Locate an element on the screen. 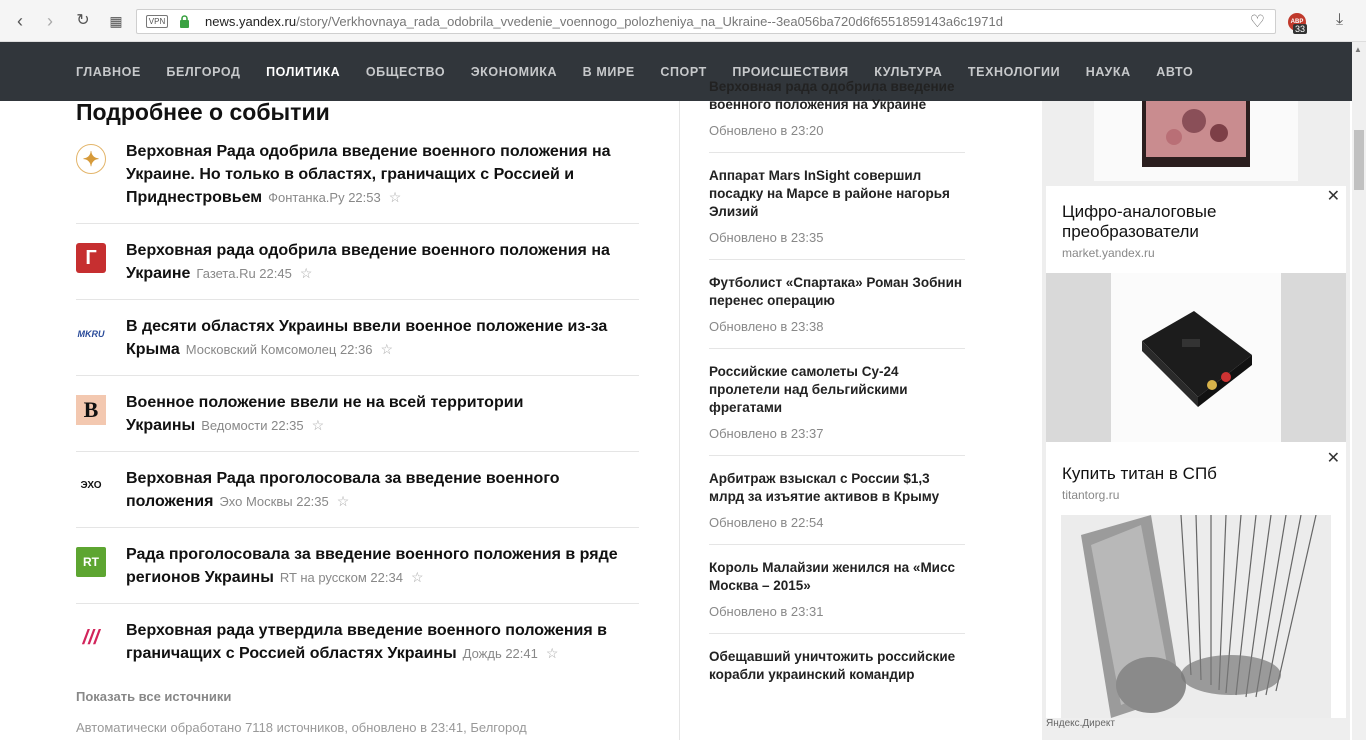  ad-card-2: ✕ Купить титан в СПб titantorg.ru is located at coordinates (1196, 583).